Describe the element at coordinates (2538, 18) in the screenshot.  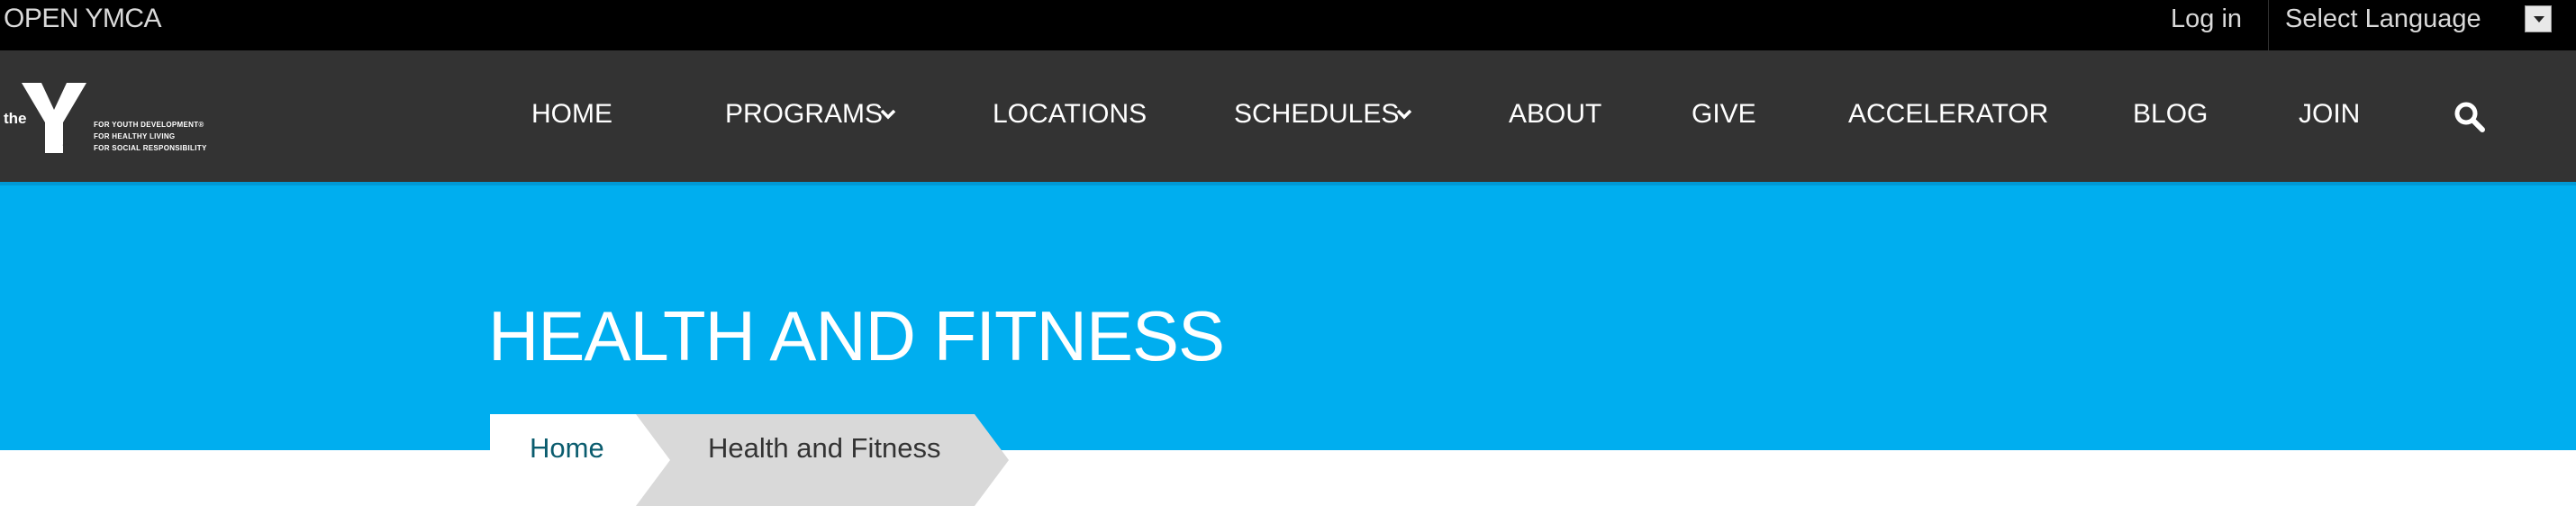
I see `dropdown-arrow-icon` at that location.